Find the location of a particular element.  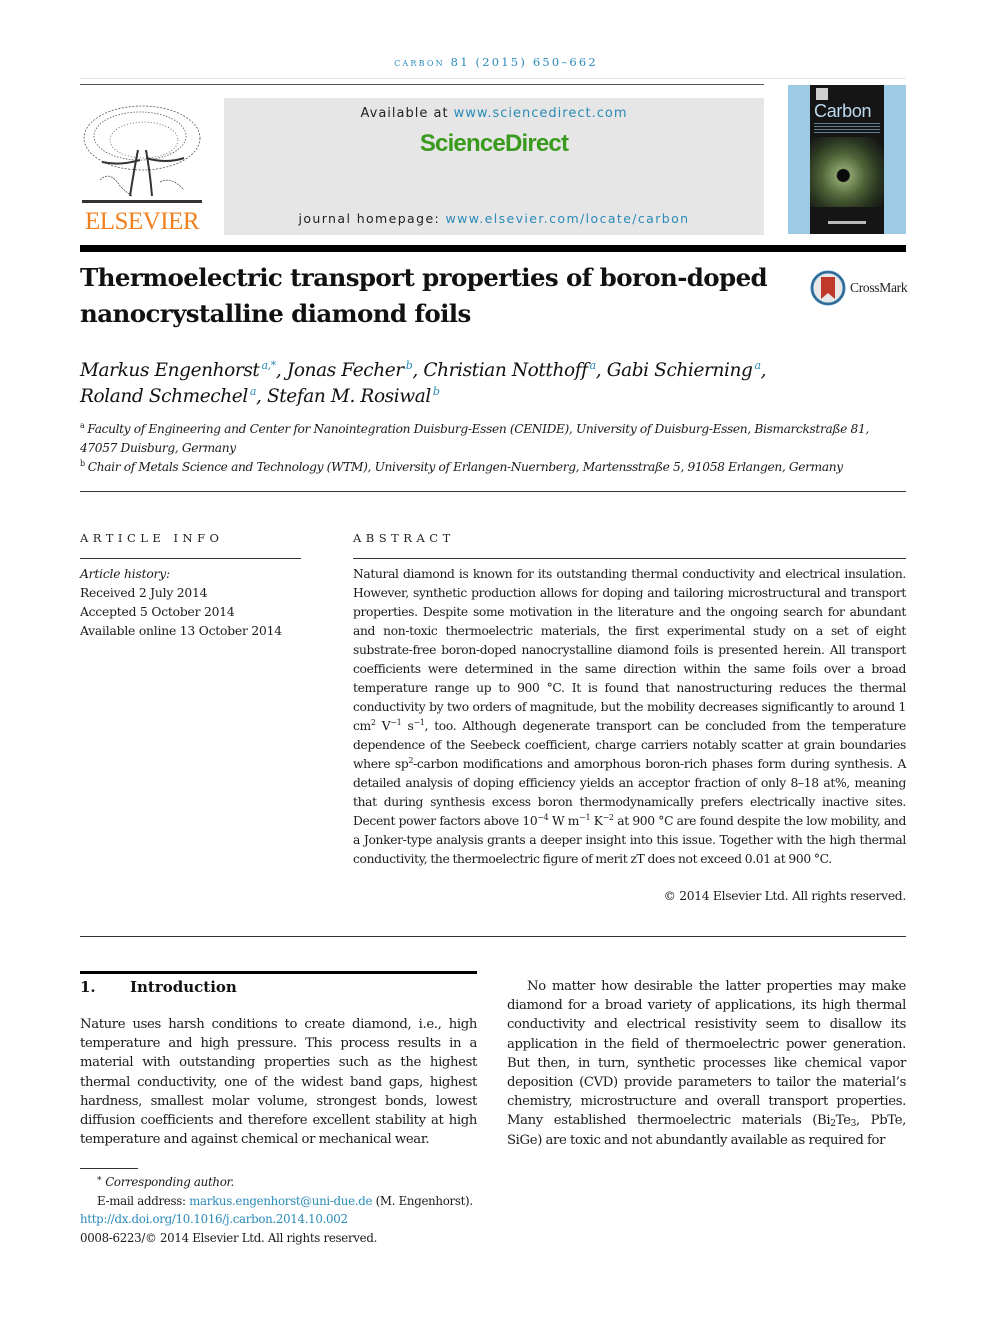

journal-homepage-label: journal homepage: is located at coordinates (372, 218).